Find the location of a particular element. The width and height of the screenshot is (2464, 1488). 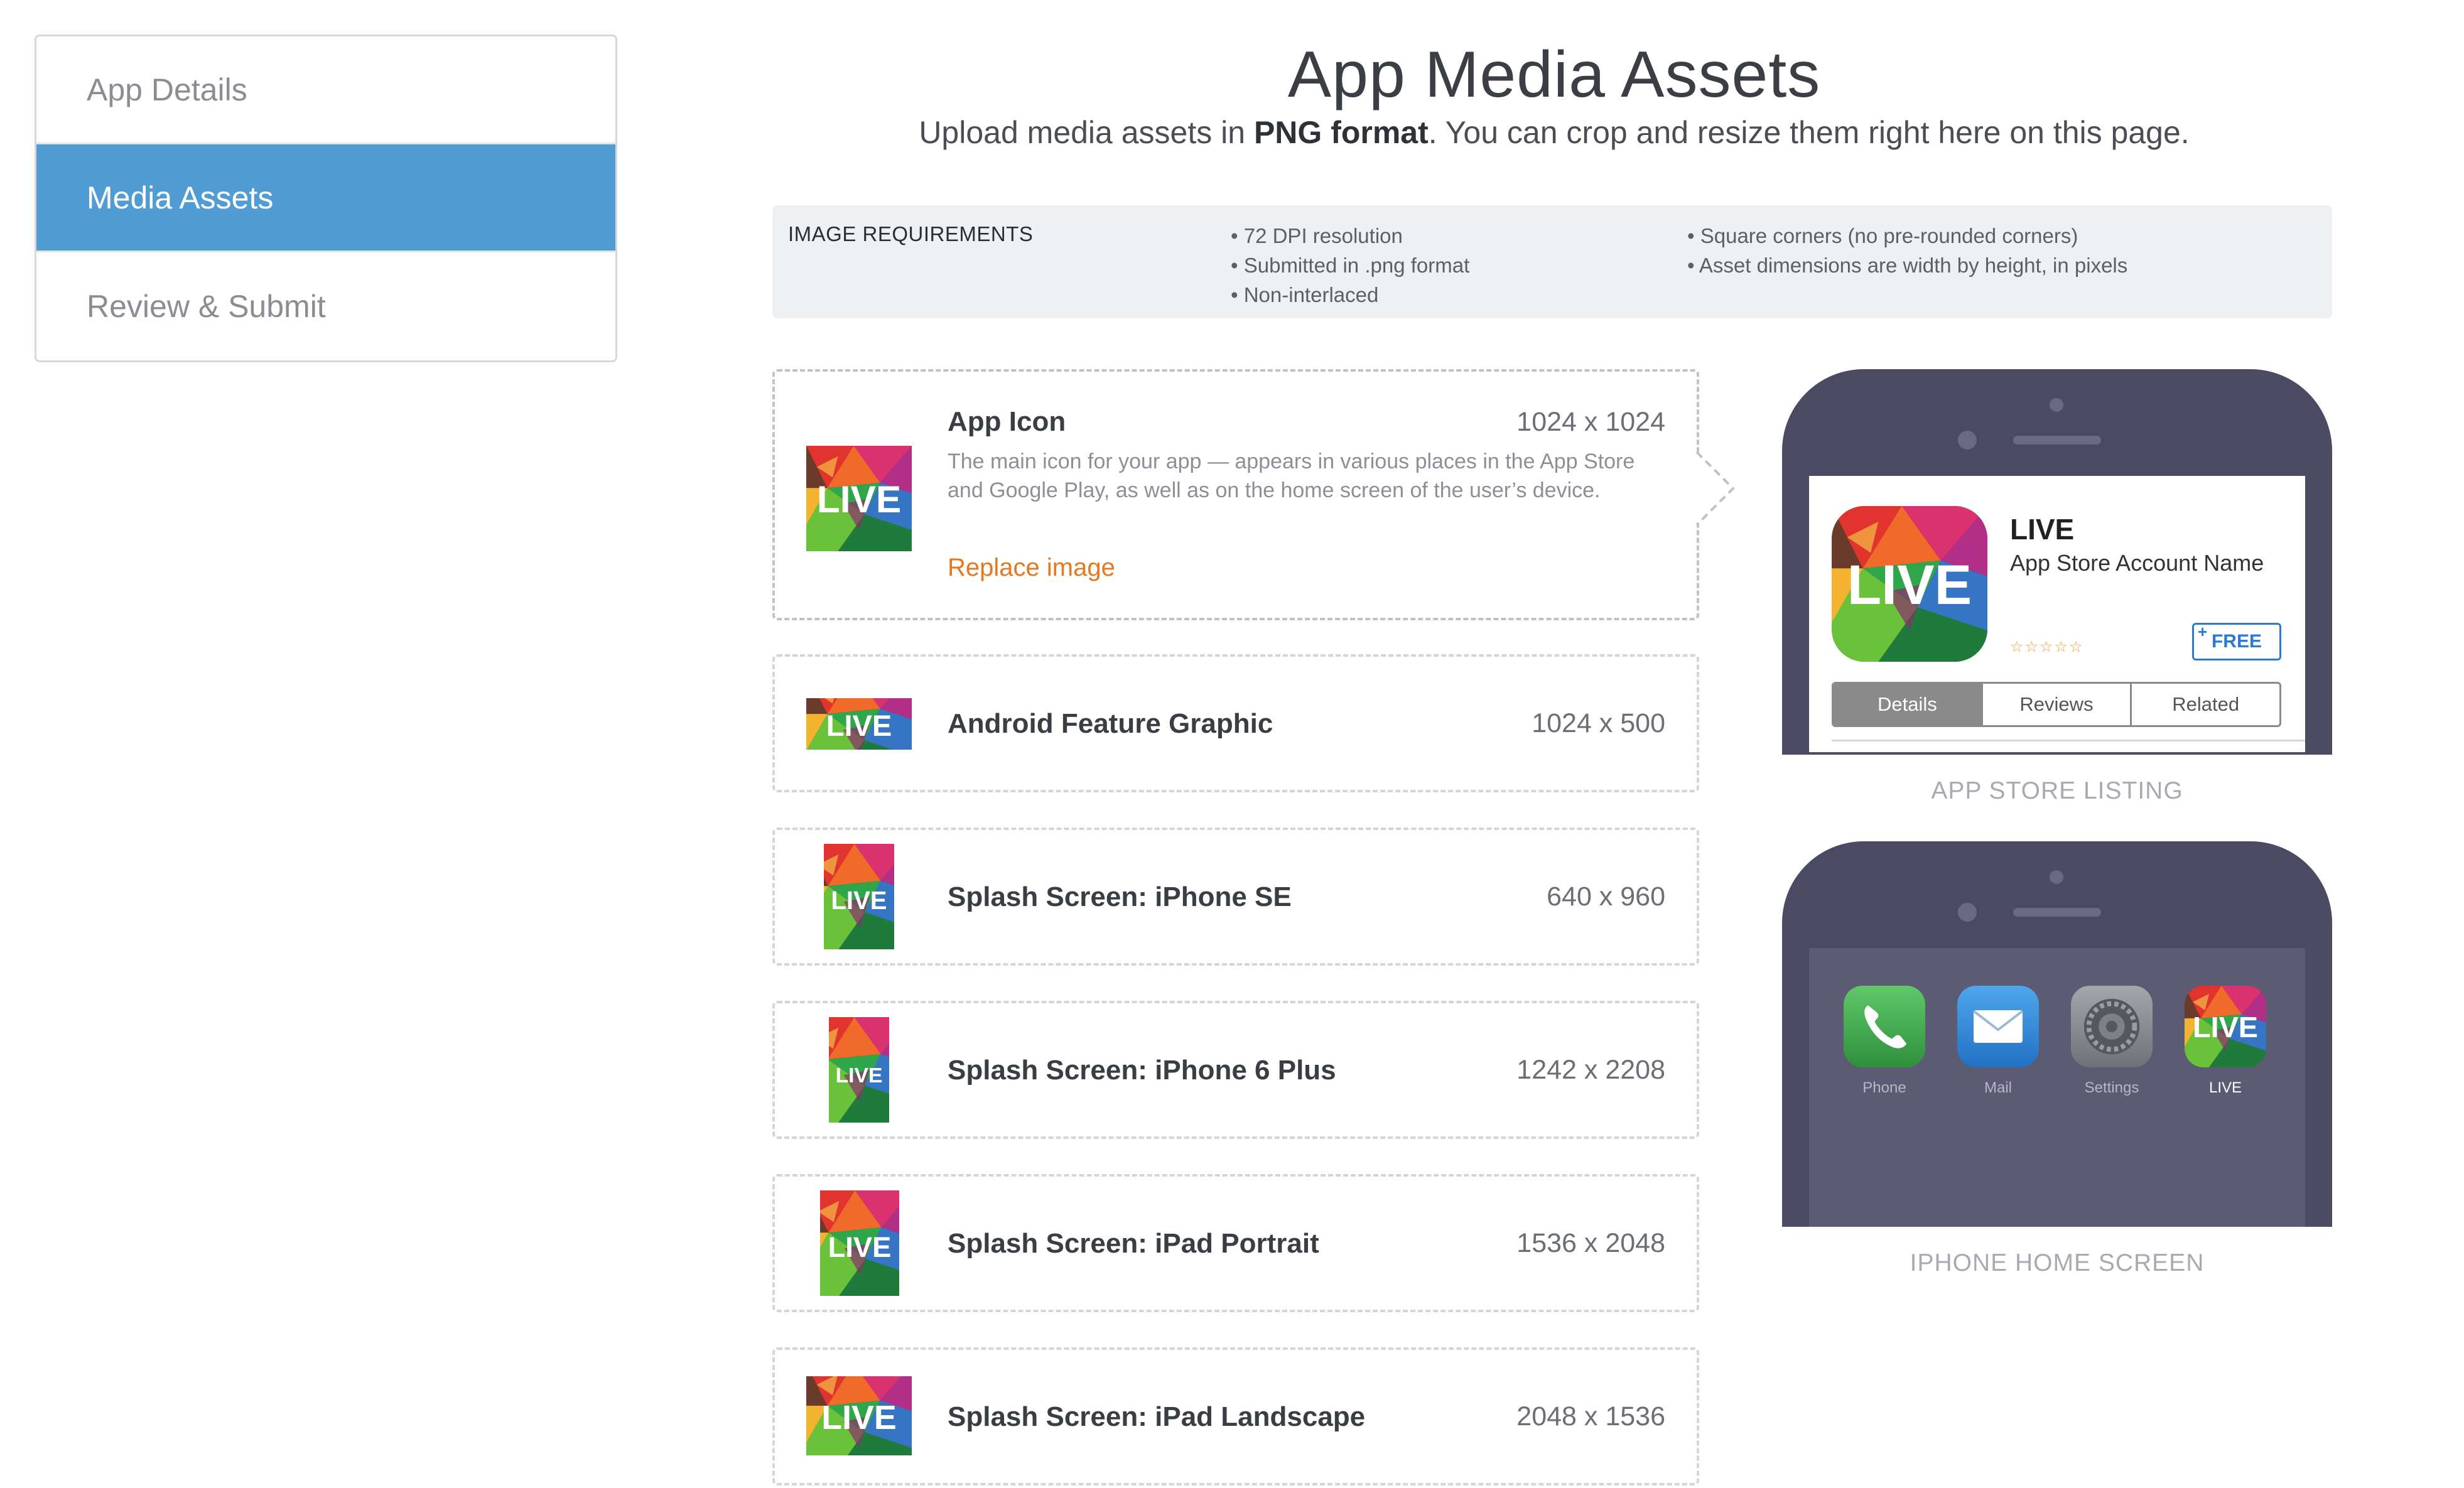

asset-dimensions: 1536 x 2048 is located at coordinates (1590, 1243).